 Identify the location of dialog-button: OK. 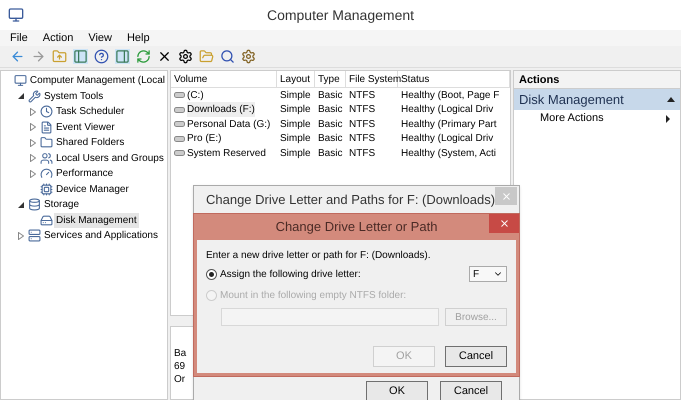
(397, 390).